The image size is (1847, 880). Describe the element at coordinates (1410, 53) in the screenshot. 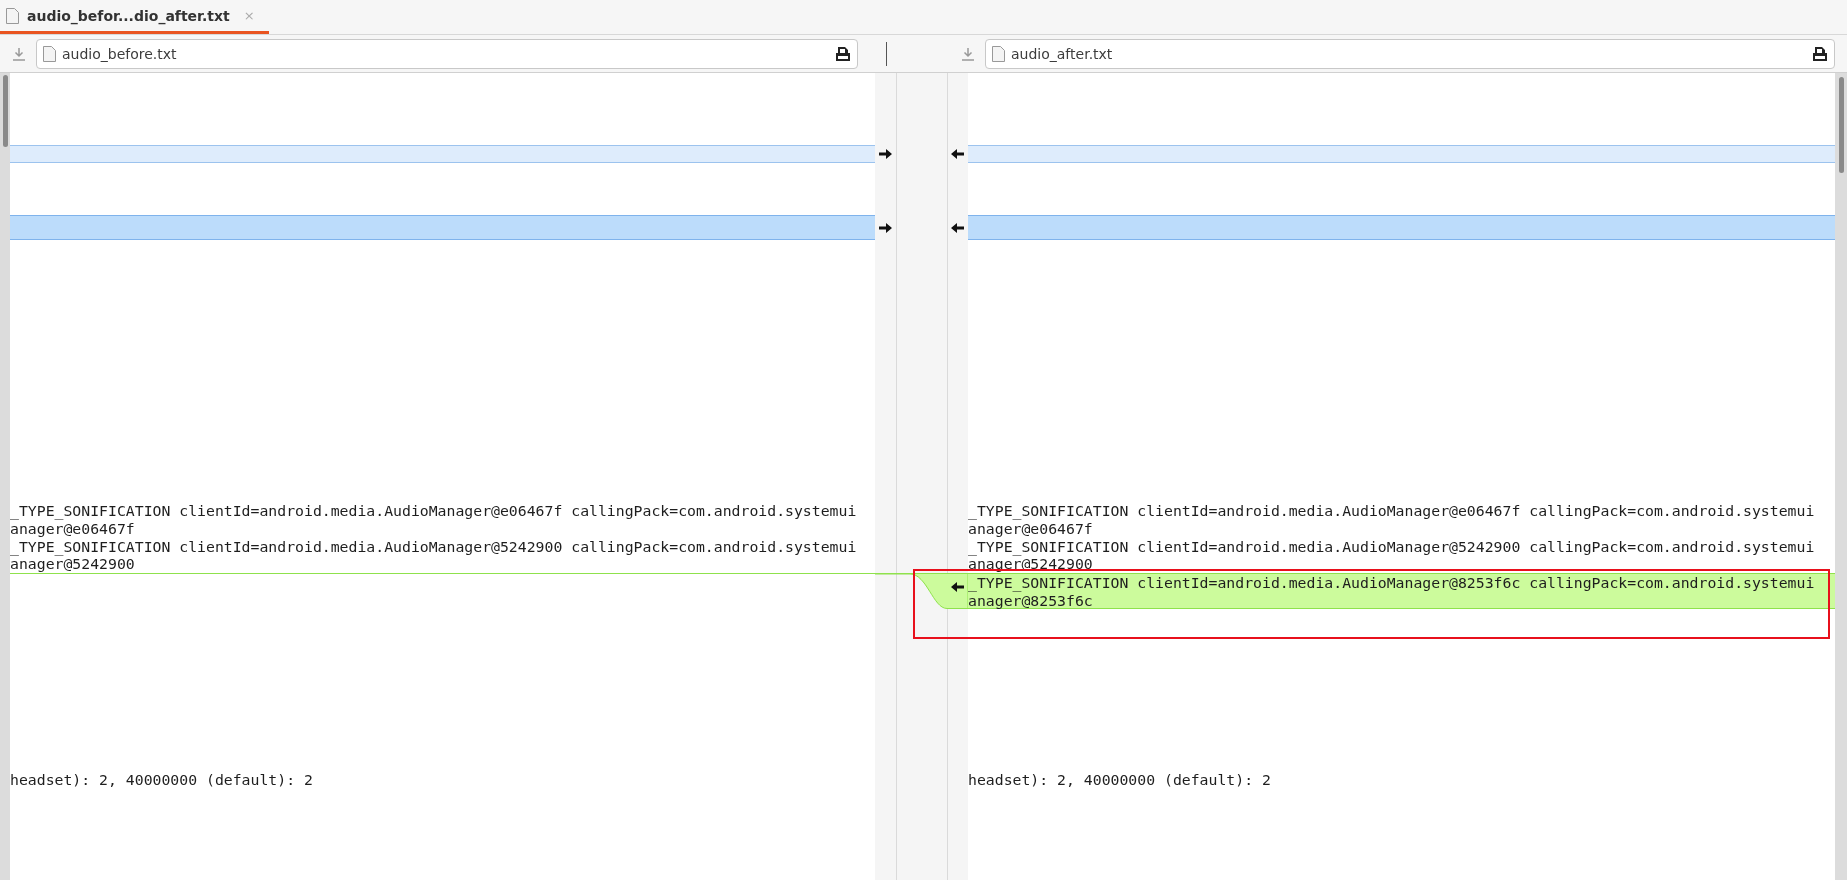

I see `file-path-field: audio_after.txt` at that location.